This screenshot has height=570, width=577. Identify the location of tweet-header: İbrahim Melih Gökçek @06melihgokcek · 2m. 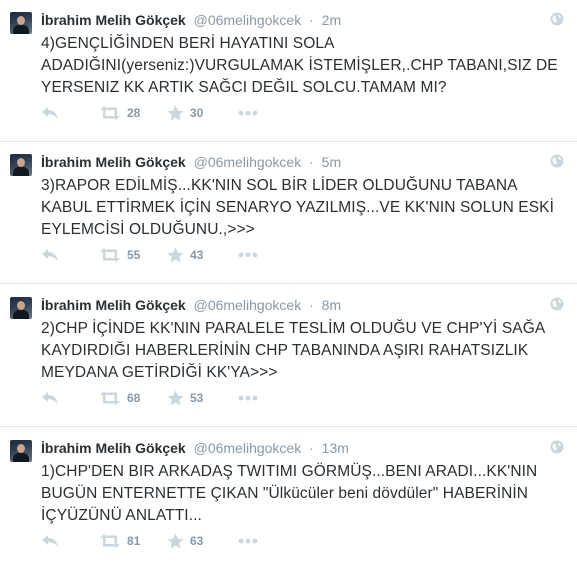
(191, 20).